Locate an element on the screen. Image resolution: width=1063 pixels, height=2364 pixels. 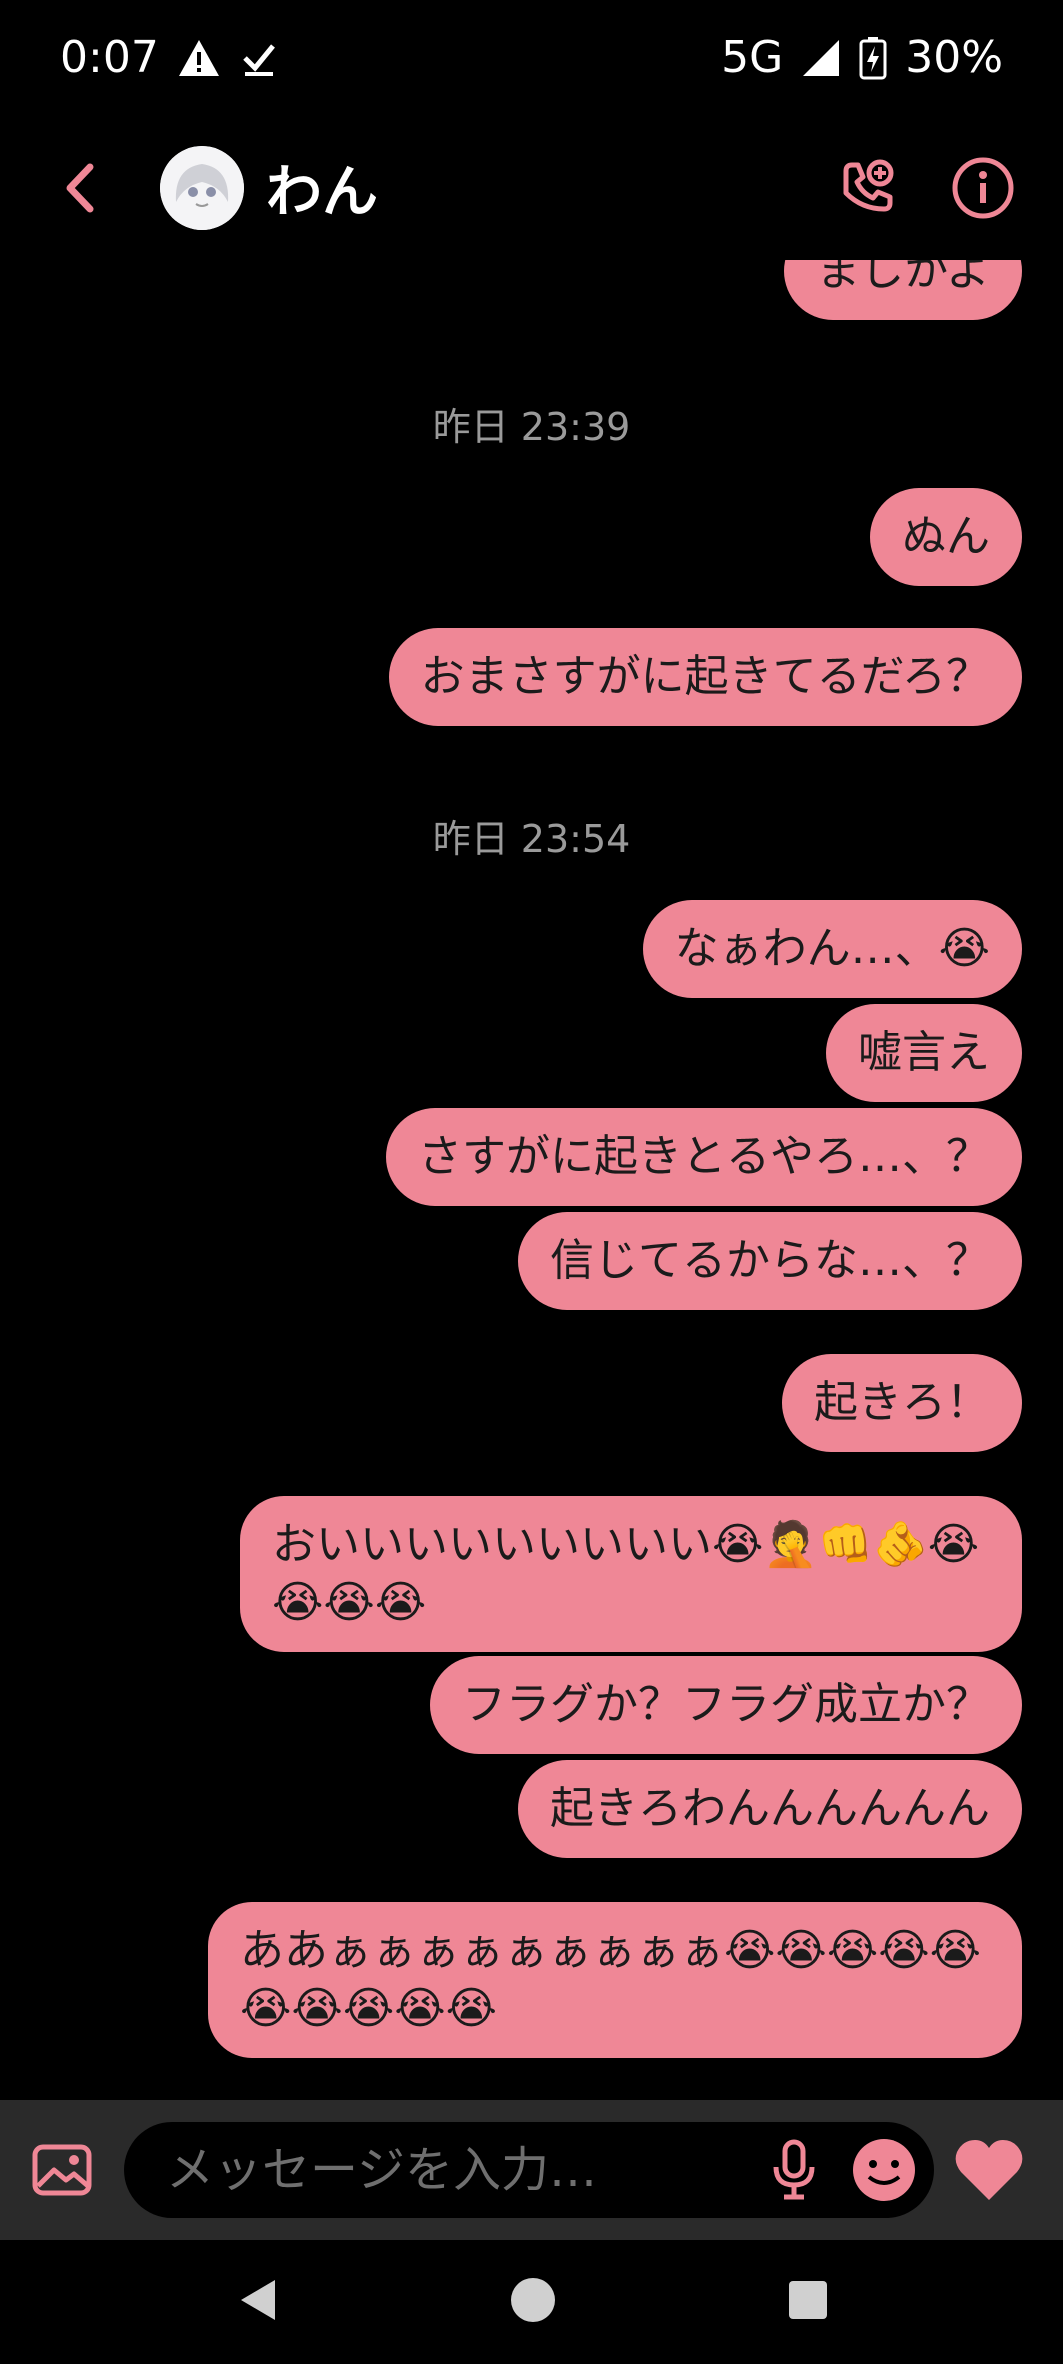
mic-icon is located at coordinates (794, 2169).